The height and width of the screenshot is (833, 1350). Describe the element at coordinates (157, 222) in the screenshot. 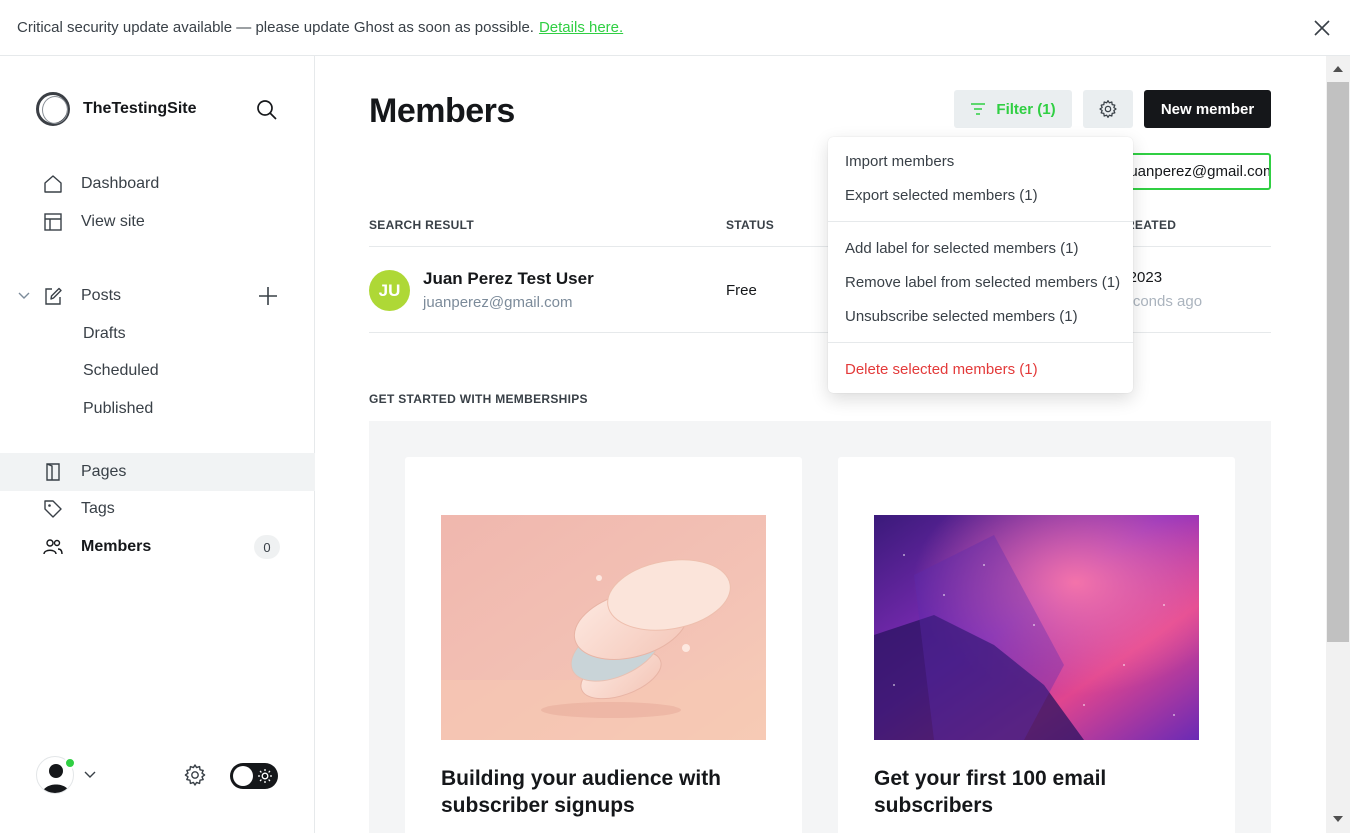

I see `sidebar-item-view-site: View site` at that location.